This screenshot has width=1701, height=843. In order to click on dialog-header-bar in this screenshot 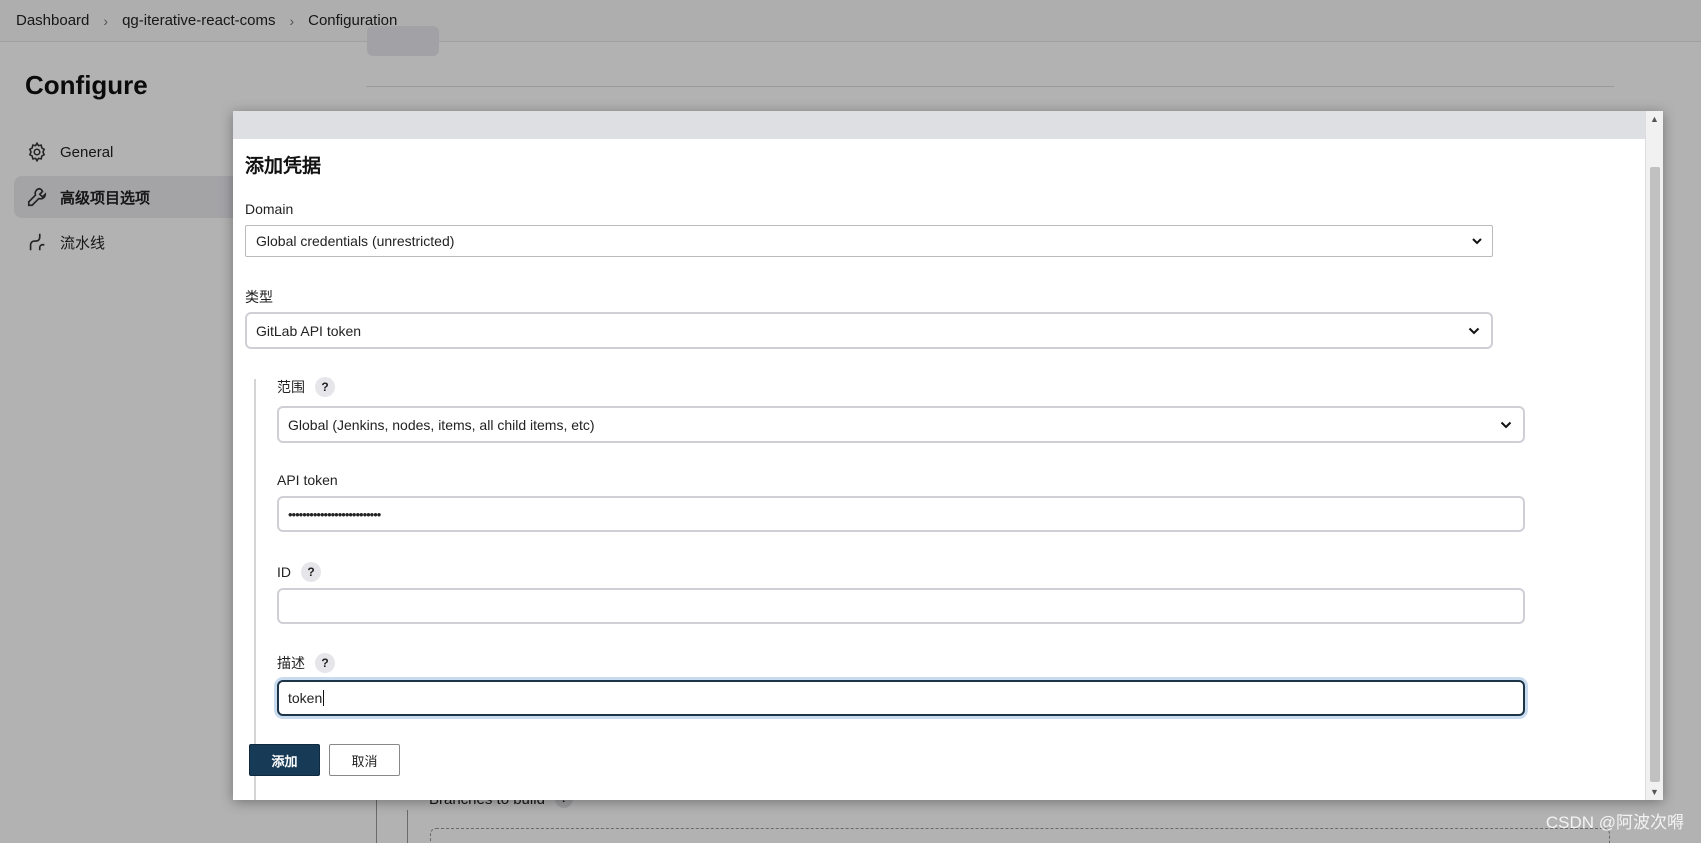, I will do `click(939, 125)`.